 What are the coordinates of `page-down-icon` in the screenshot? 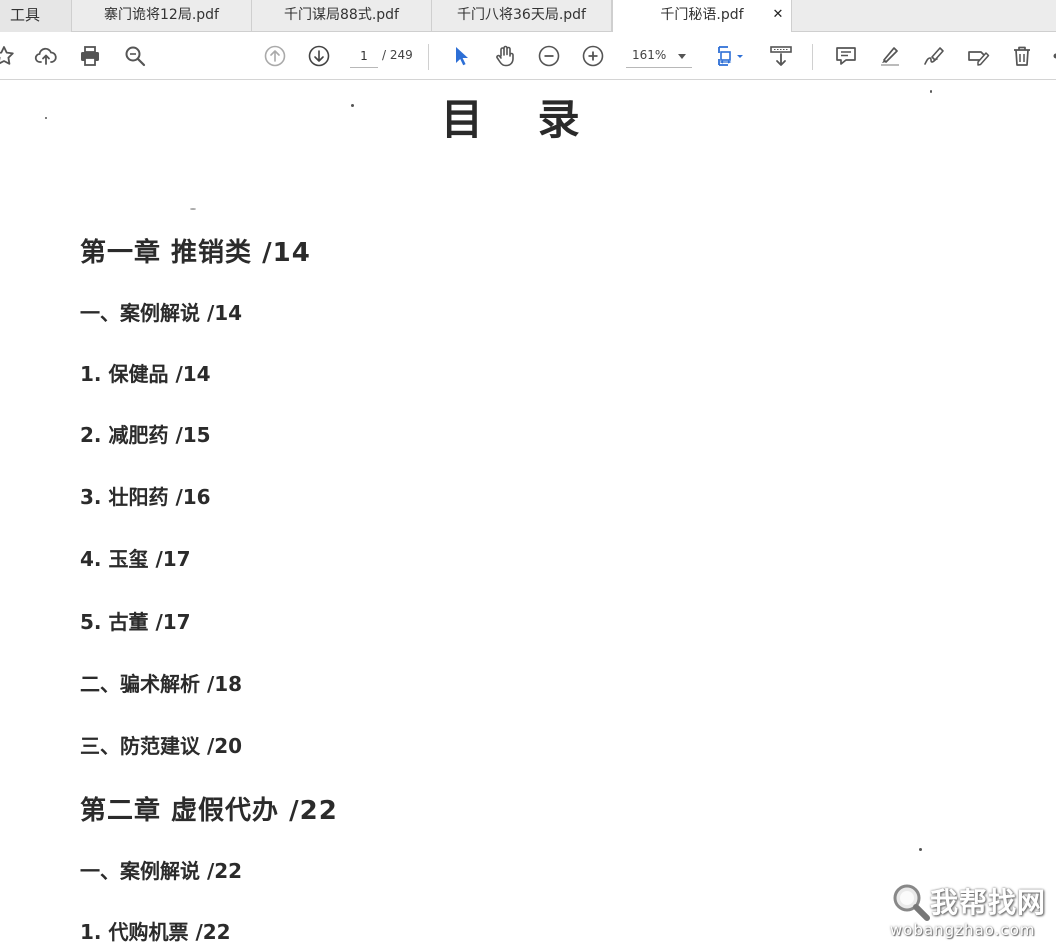 It's located at (319, 56).